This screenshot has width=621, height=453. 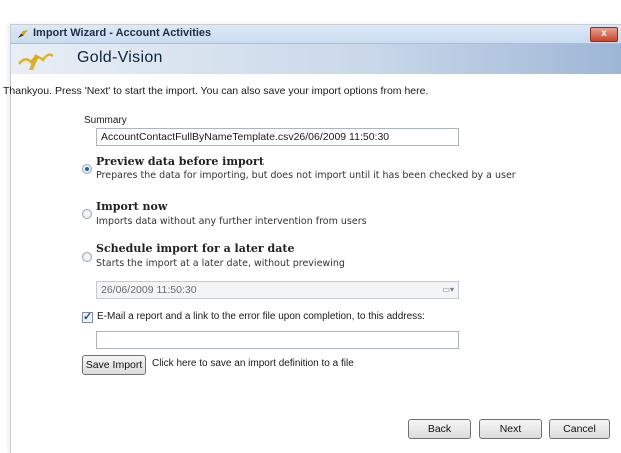 What do you see at coordinates (87, 316) in the screenshot?
I see `email-report-checkbox` at bounding box center [87, 316].